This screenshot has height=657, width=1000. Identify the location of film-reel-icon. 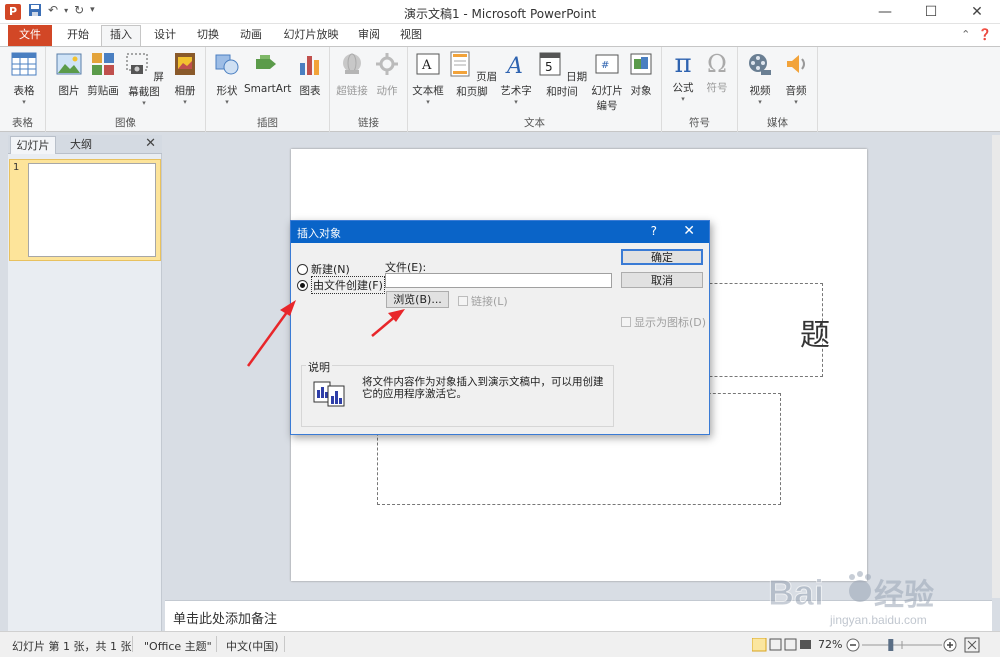
(760, 64).